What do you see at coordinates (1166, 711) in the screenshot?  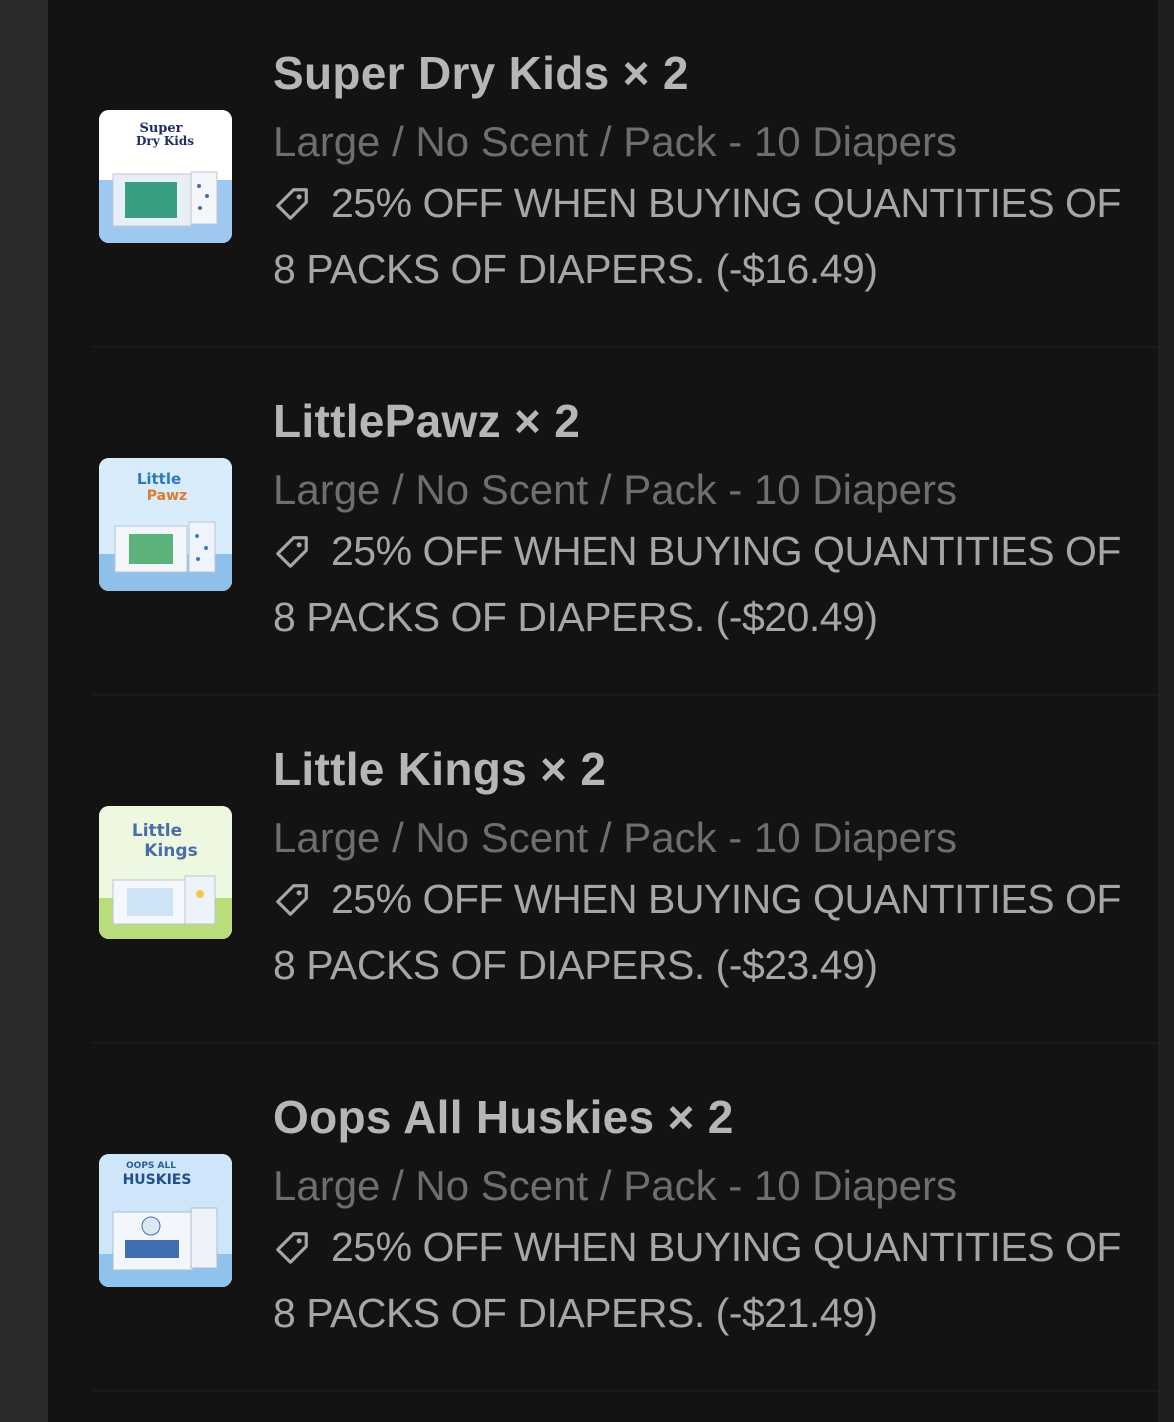 I see `scrollbar-track` at bounding box center [1166, 711].